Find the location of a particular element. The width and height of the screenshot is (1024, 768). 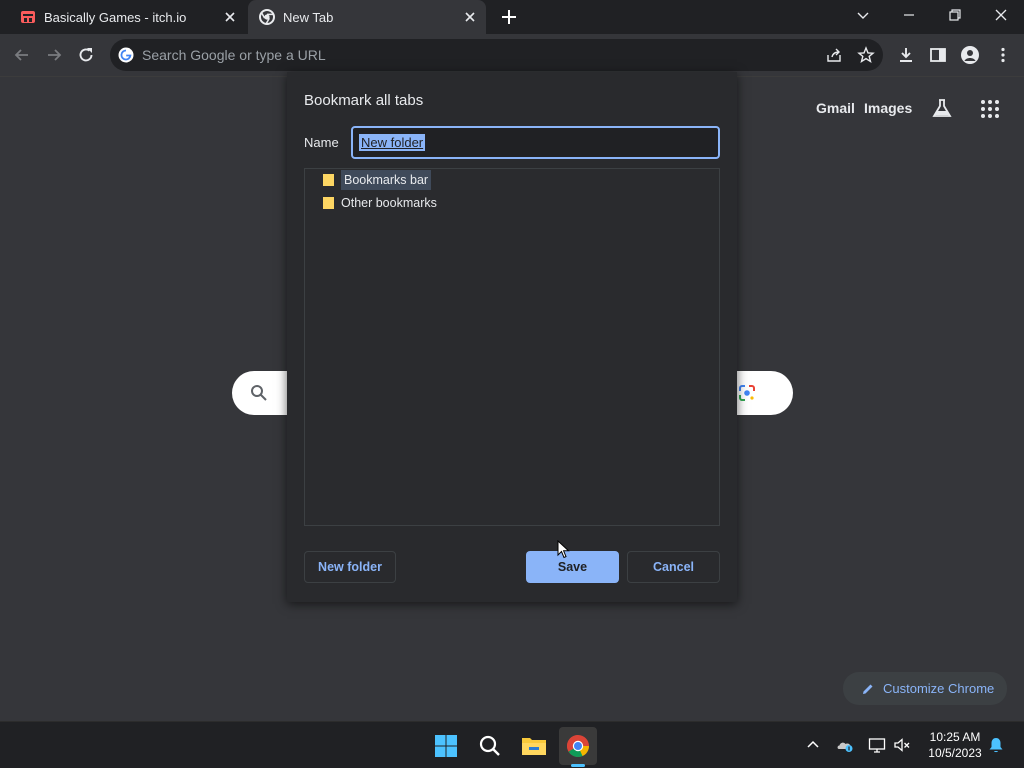

clock-date: 10/5/2023 is located at coordinates (955, 753).